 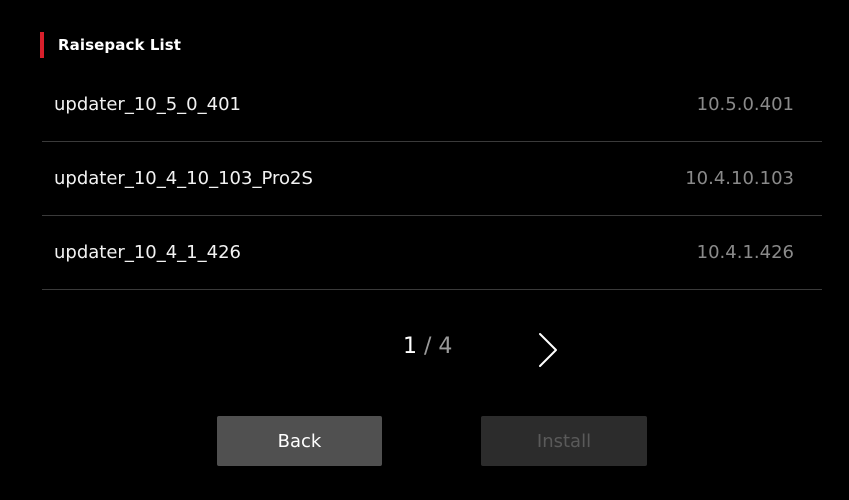 I want to click on header-accent-bar, so click(x=42, y=45).